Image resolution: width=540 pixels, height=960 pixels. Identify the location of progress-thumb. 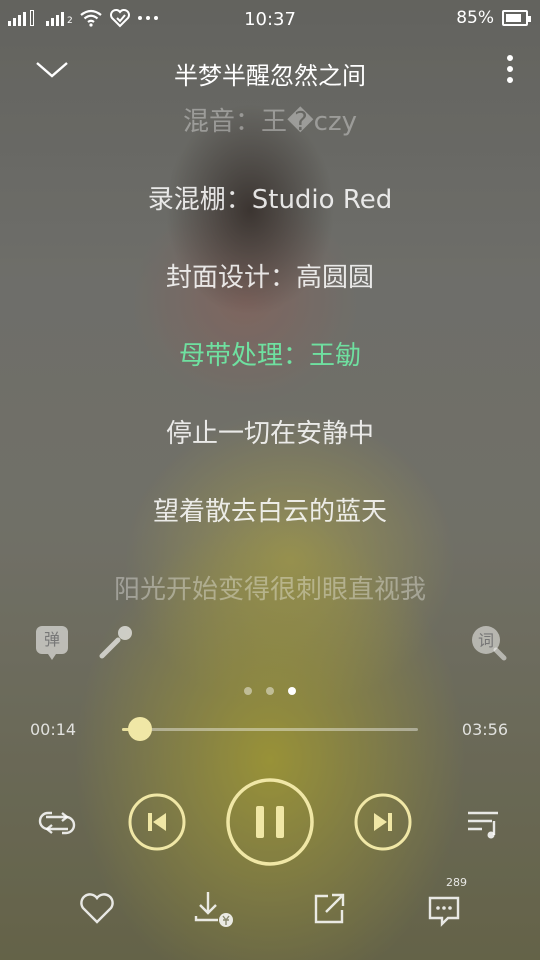
(139, 729).